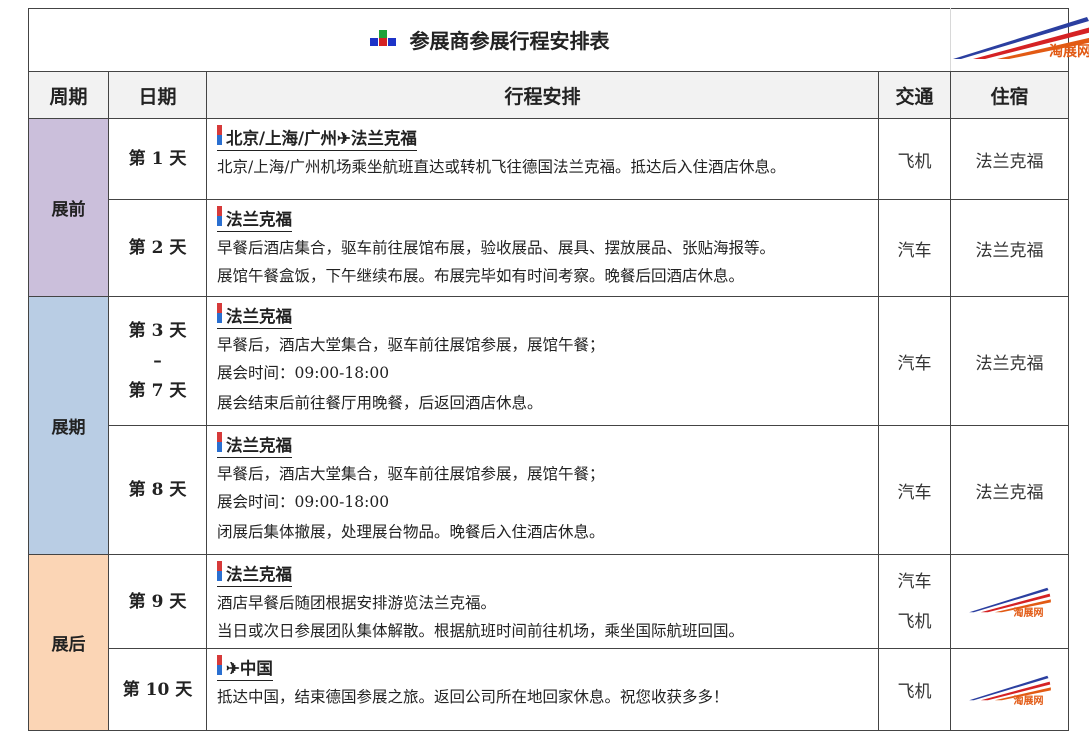 This screenshot has height=736, width=1089. I want to click on day-cell: 第 8 天, so click(157, 490).